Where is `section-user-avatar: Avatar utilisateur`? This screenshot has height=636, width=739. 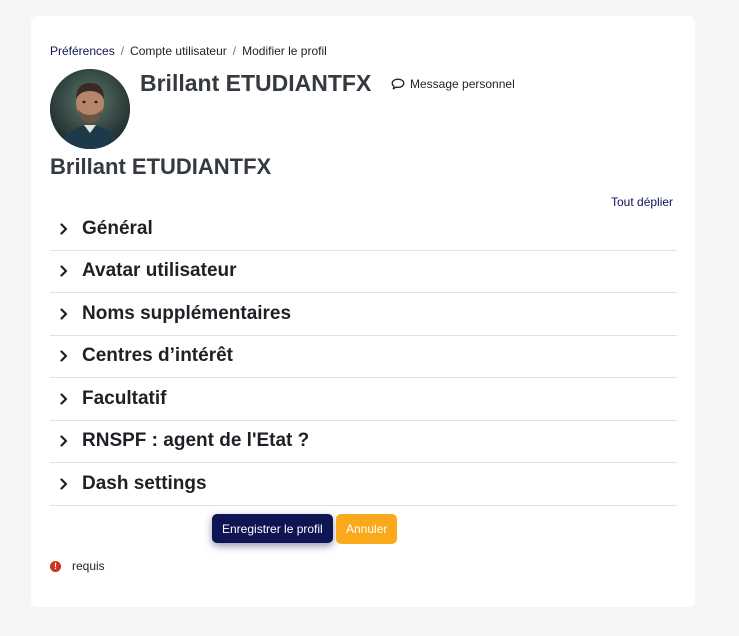
section-user-avatar: Avatar utilisateur is located at coordinates (363, 272).